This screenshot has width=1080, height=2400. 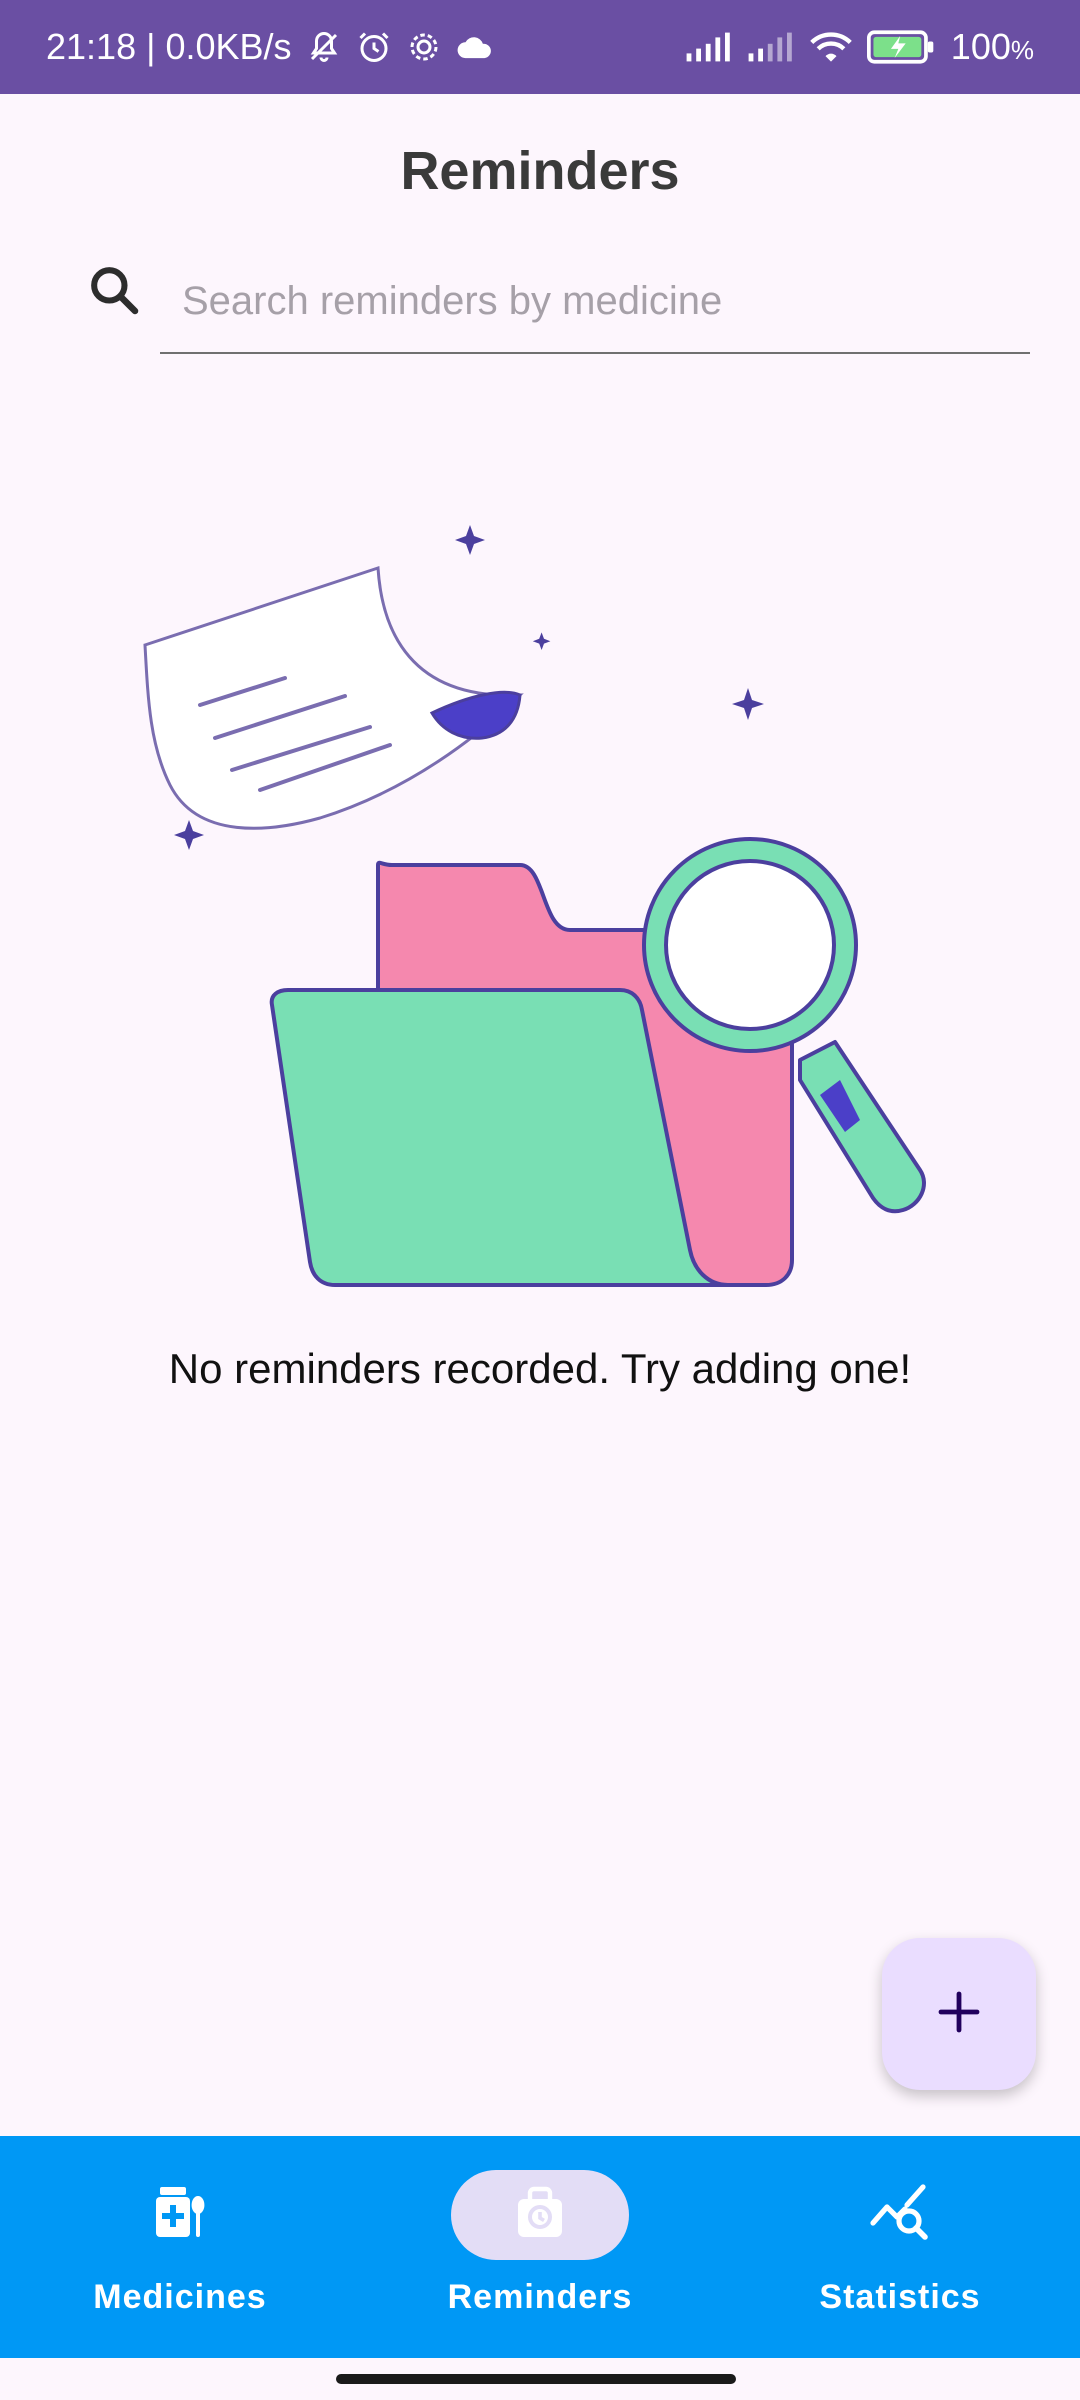 I want to click on wifi-icon, so click(x=831, y=47).